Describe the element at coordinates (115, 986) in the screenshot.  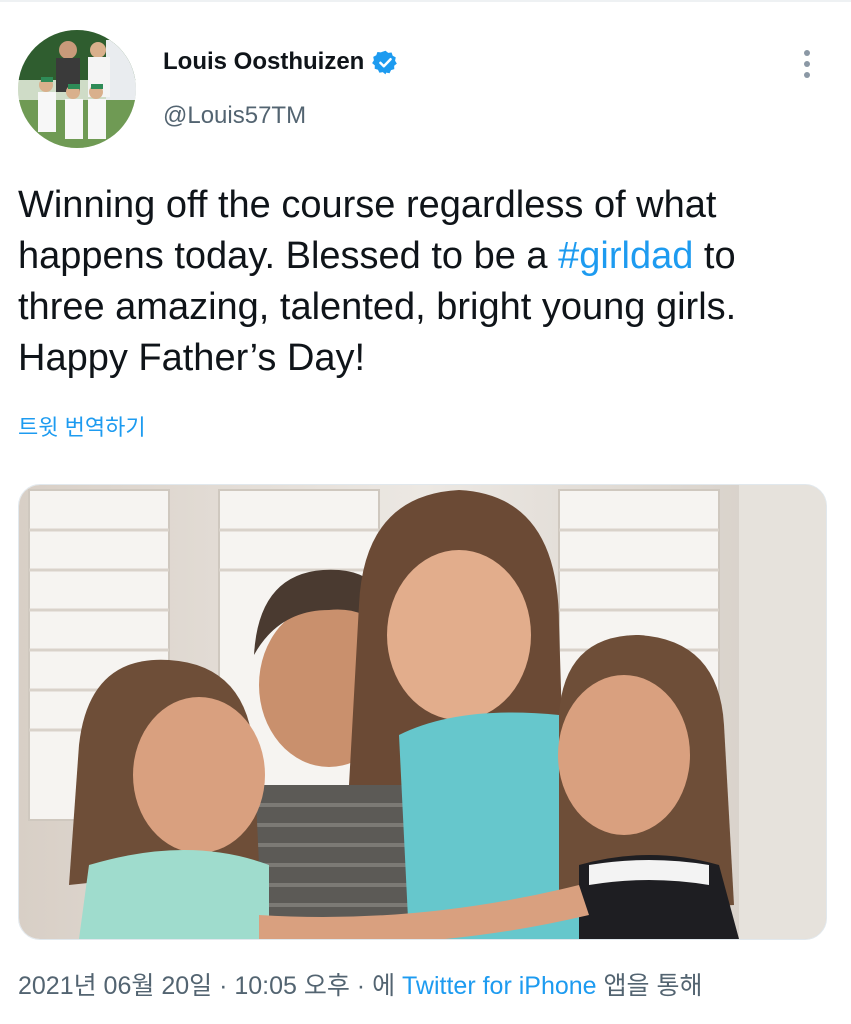
I see `tweet-date: 2021년 06월 20일` at that location.